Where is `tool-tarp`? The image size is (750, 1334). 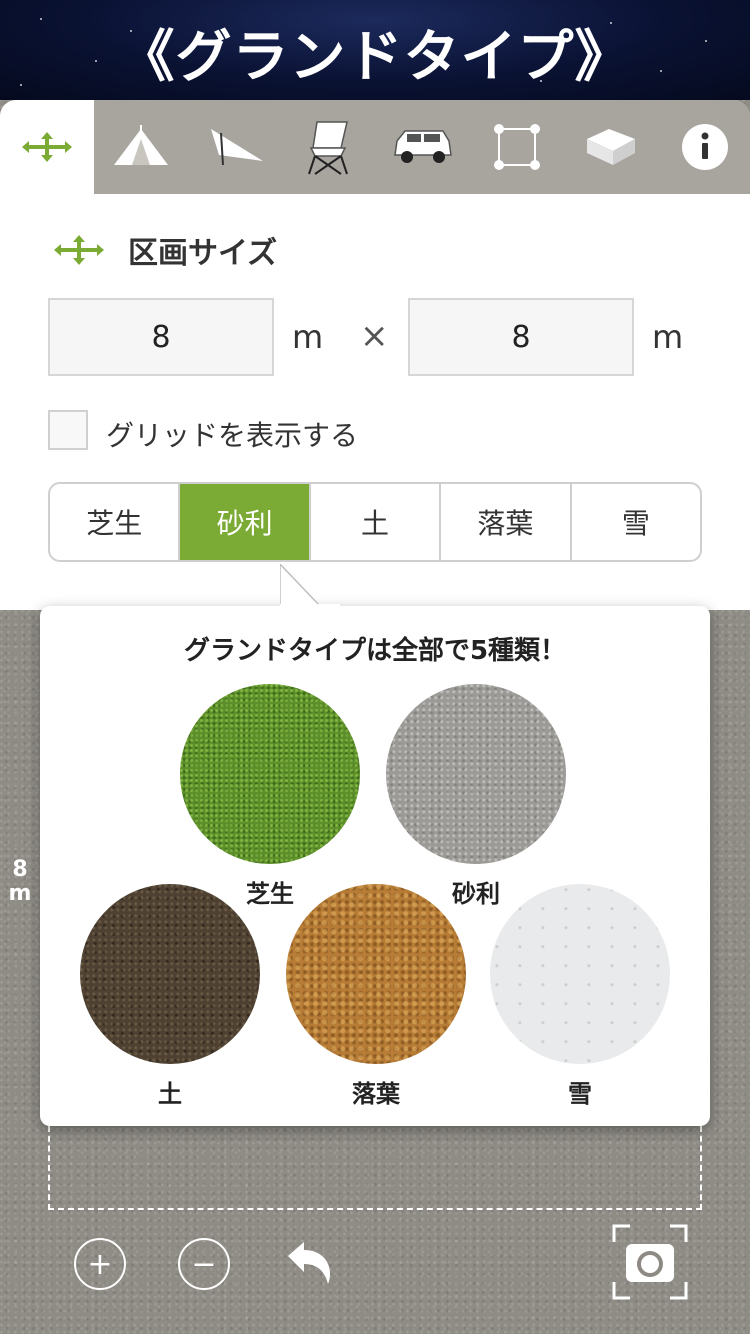
tool-tarp is located at coordinates (235, 147).